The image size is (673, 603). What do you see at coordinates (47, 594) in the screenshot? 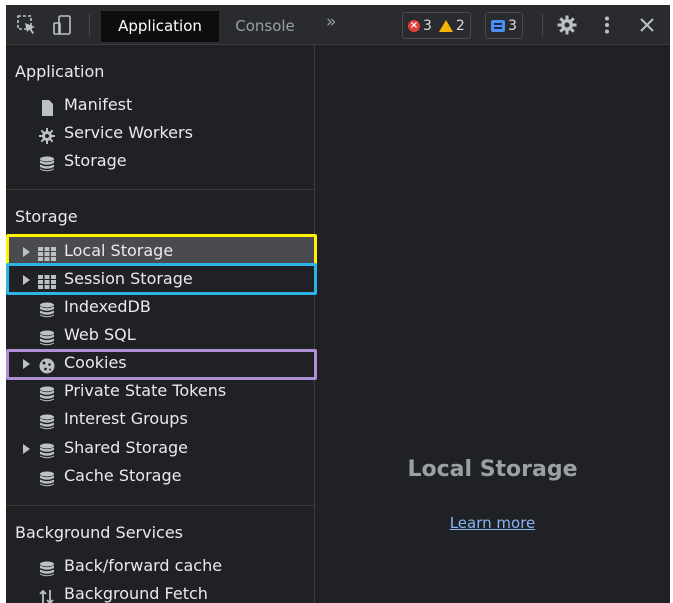
I see `up-down-arrows-icon` at bounding box center [47, 594].